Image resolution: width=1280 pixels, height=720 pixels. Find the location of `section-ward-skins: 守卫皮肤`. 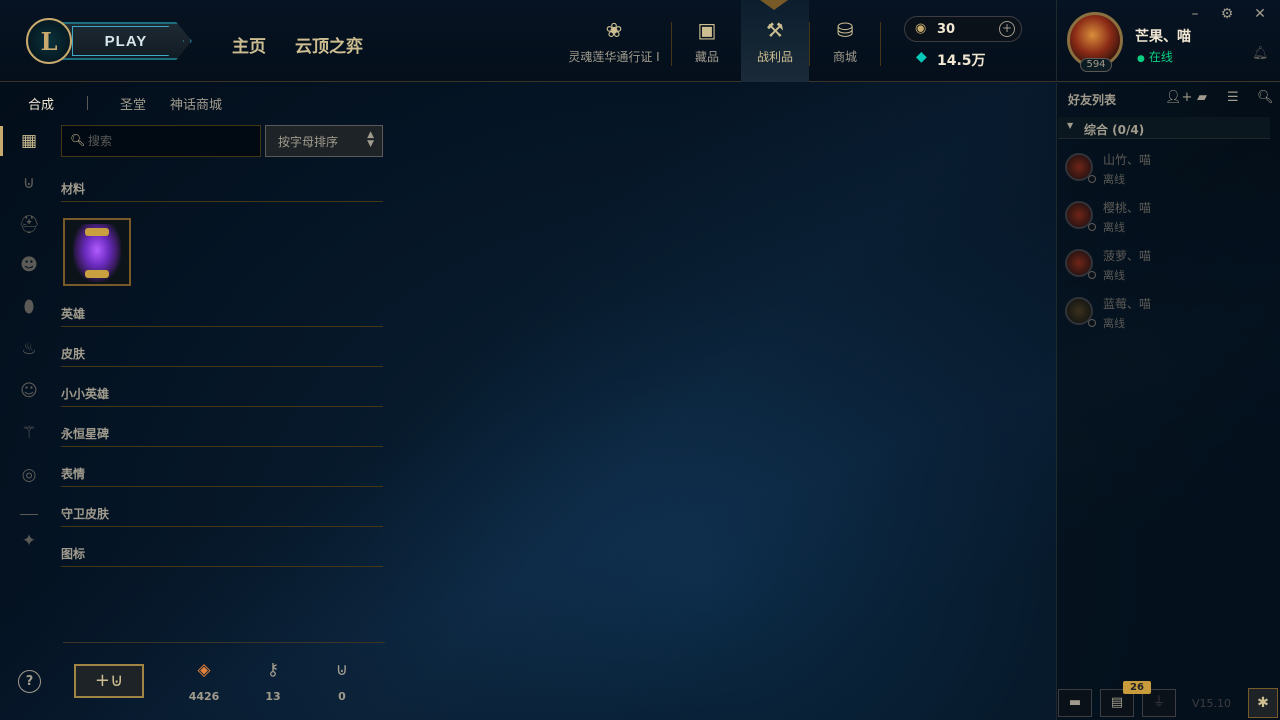

section-ward-skins: 守卫皮肤 is located at coordinates (222, 516).